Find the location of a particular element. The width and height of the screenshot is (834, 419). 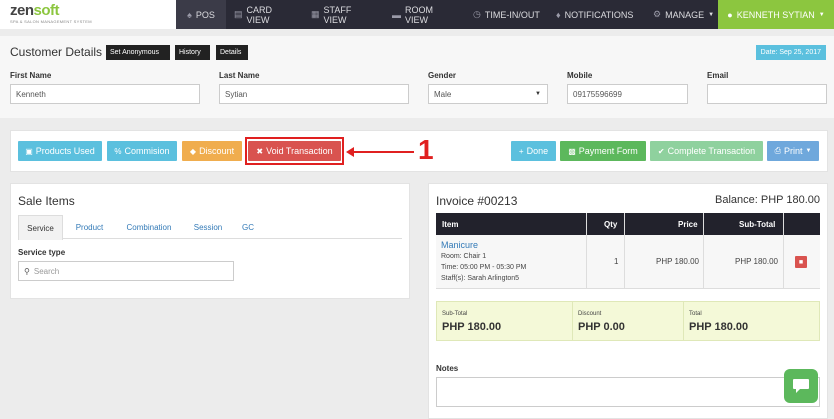

mobile-field: 09175596699 is located at coordinates (627, 94).